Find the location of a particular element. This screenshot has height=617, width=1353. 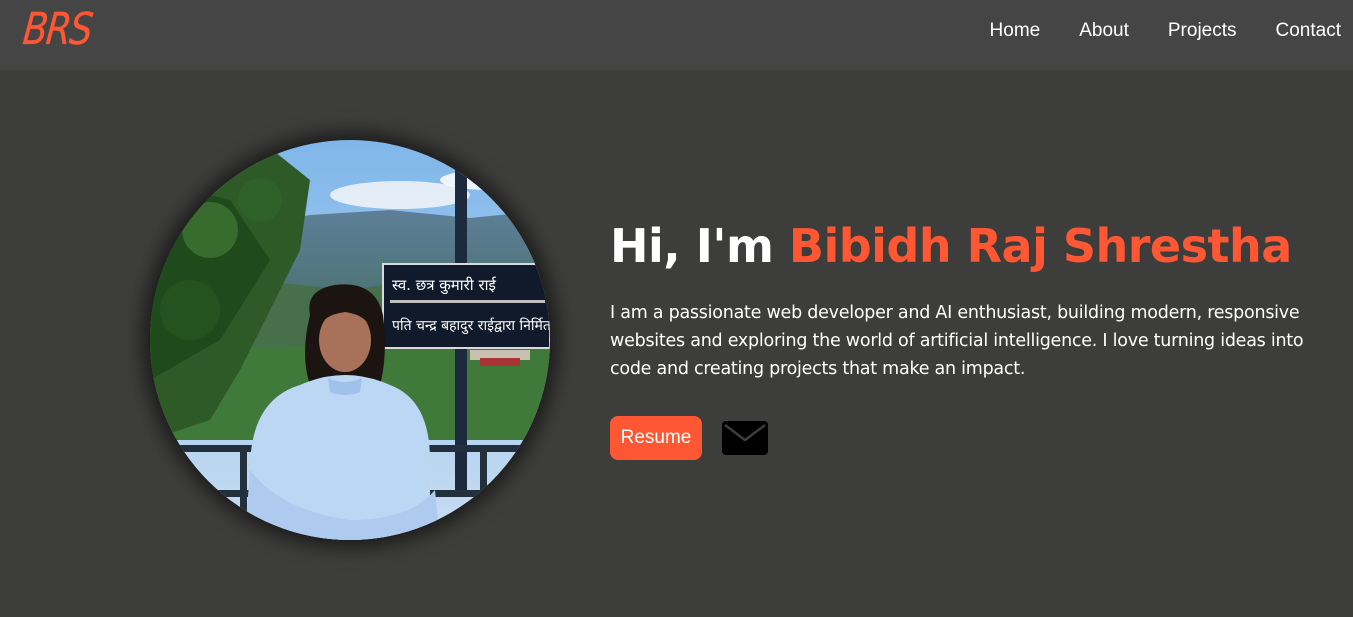

site-logo: BRS is located at coordinates (57, 29).